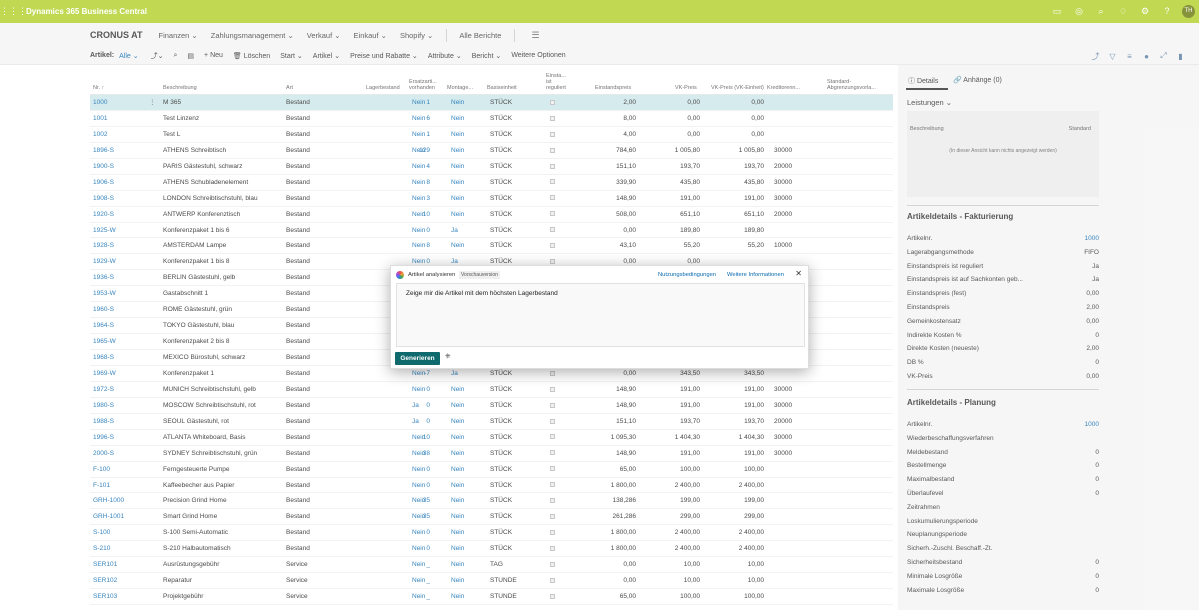 The width and height of the screenshot is (1199, 610). I want to click on more-info-link: Weitere Informationen, so click(755, 275).